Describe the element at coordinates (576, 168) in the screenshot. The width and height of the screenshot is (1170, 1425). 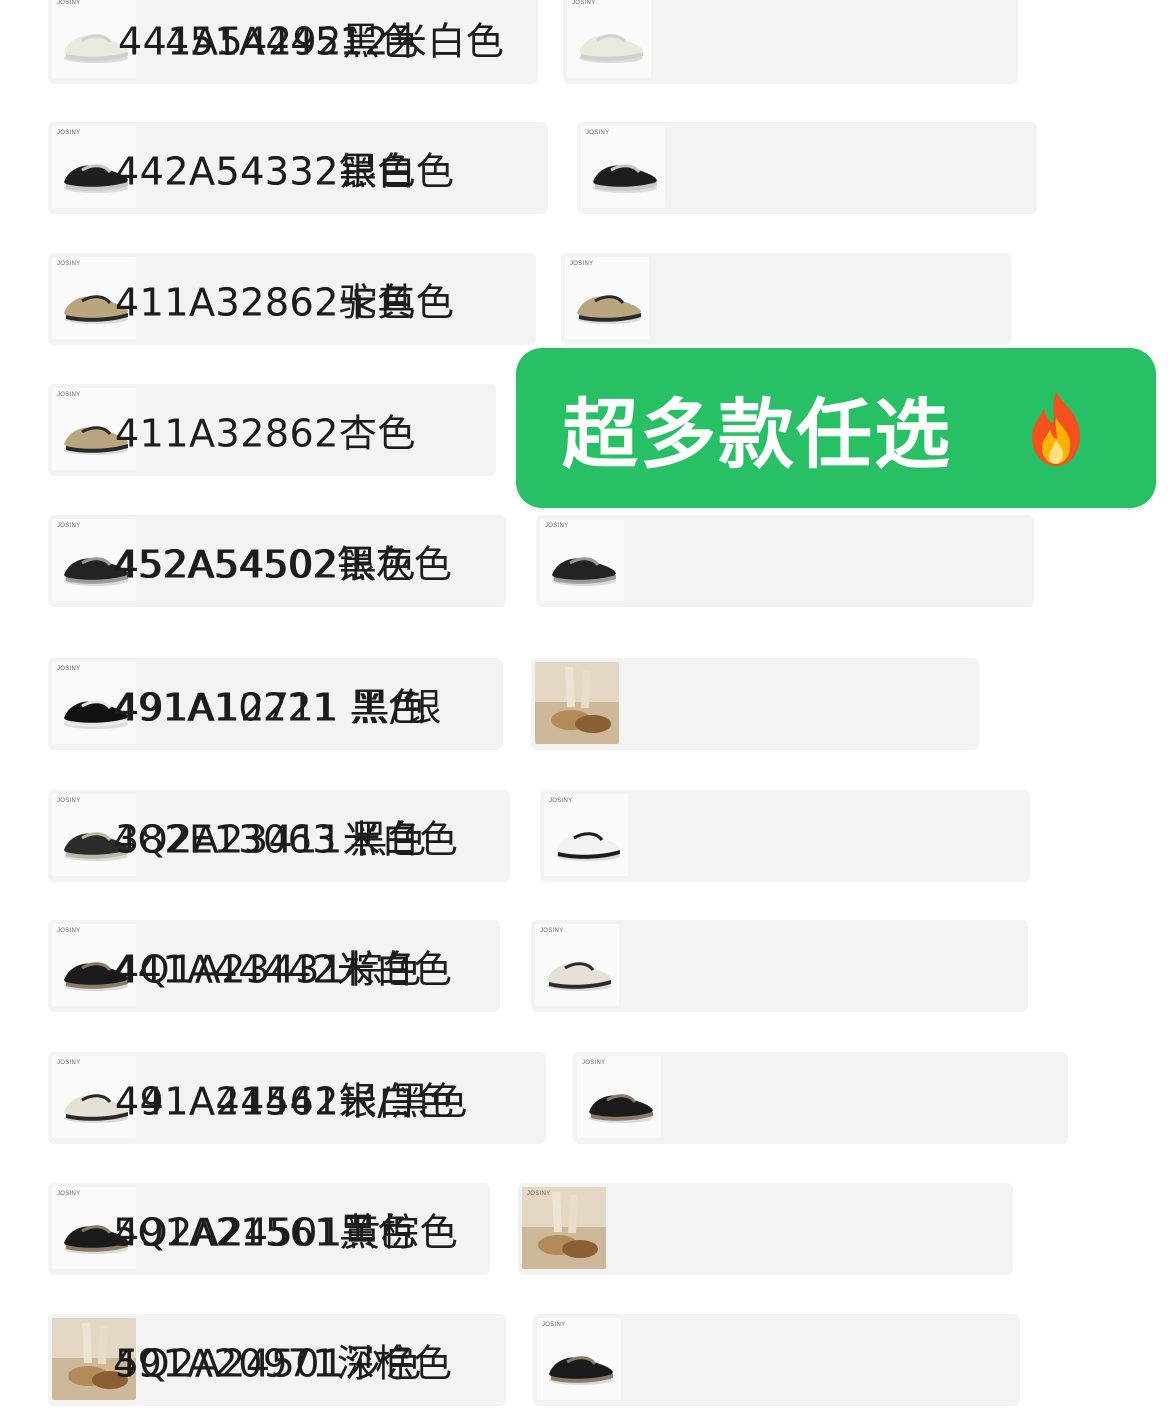
I see `product-item: JOSINY 442A54332黑色` at that location.